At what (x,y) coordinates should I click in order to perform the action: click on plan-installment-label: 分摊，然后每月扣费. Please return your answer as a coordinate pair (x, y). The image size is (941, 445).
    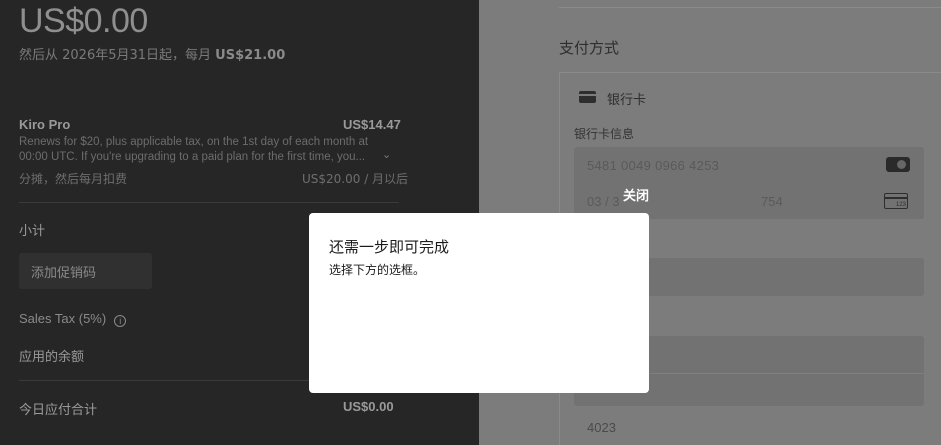
    Looking at the image, I should click on (73, 179).